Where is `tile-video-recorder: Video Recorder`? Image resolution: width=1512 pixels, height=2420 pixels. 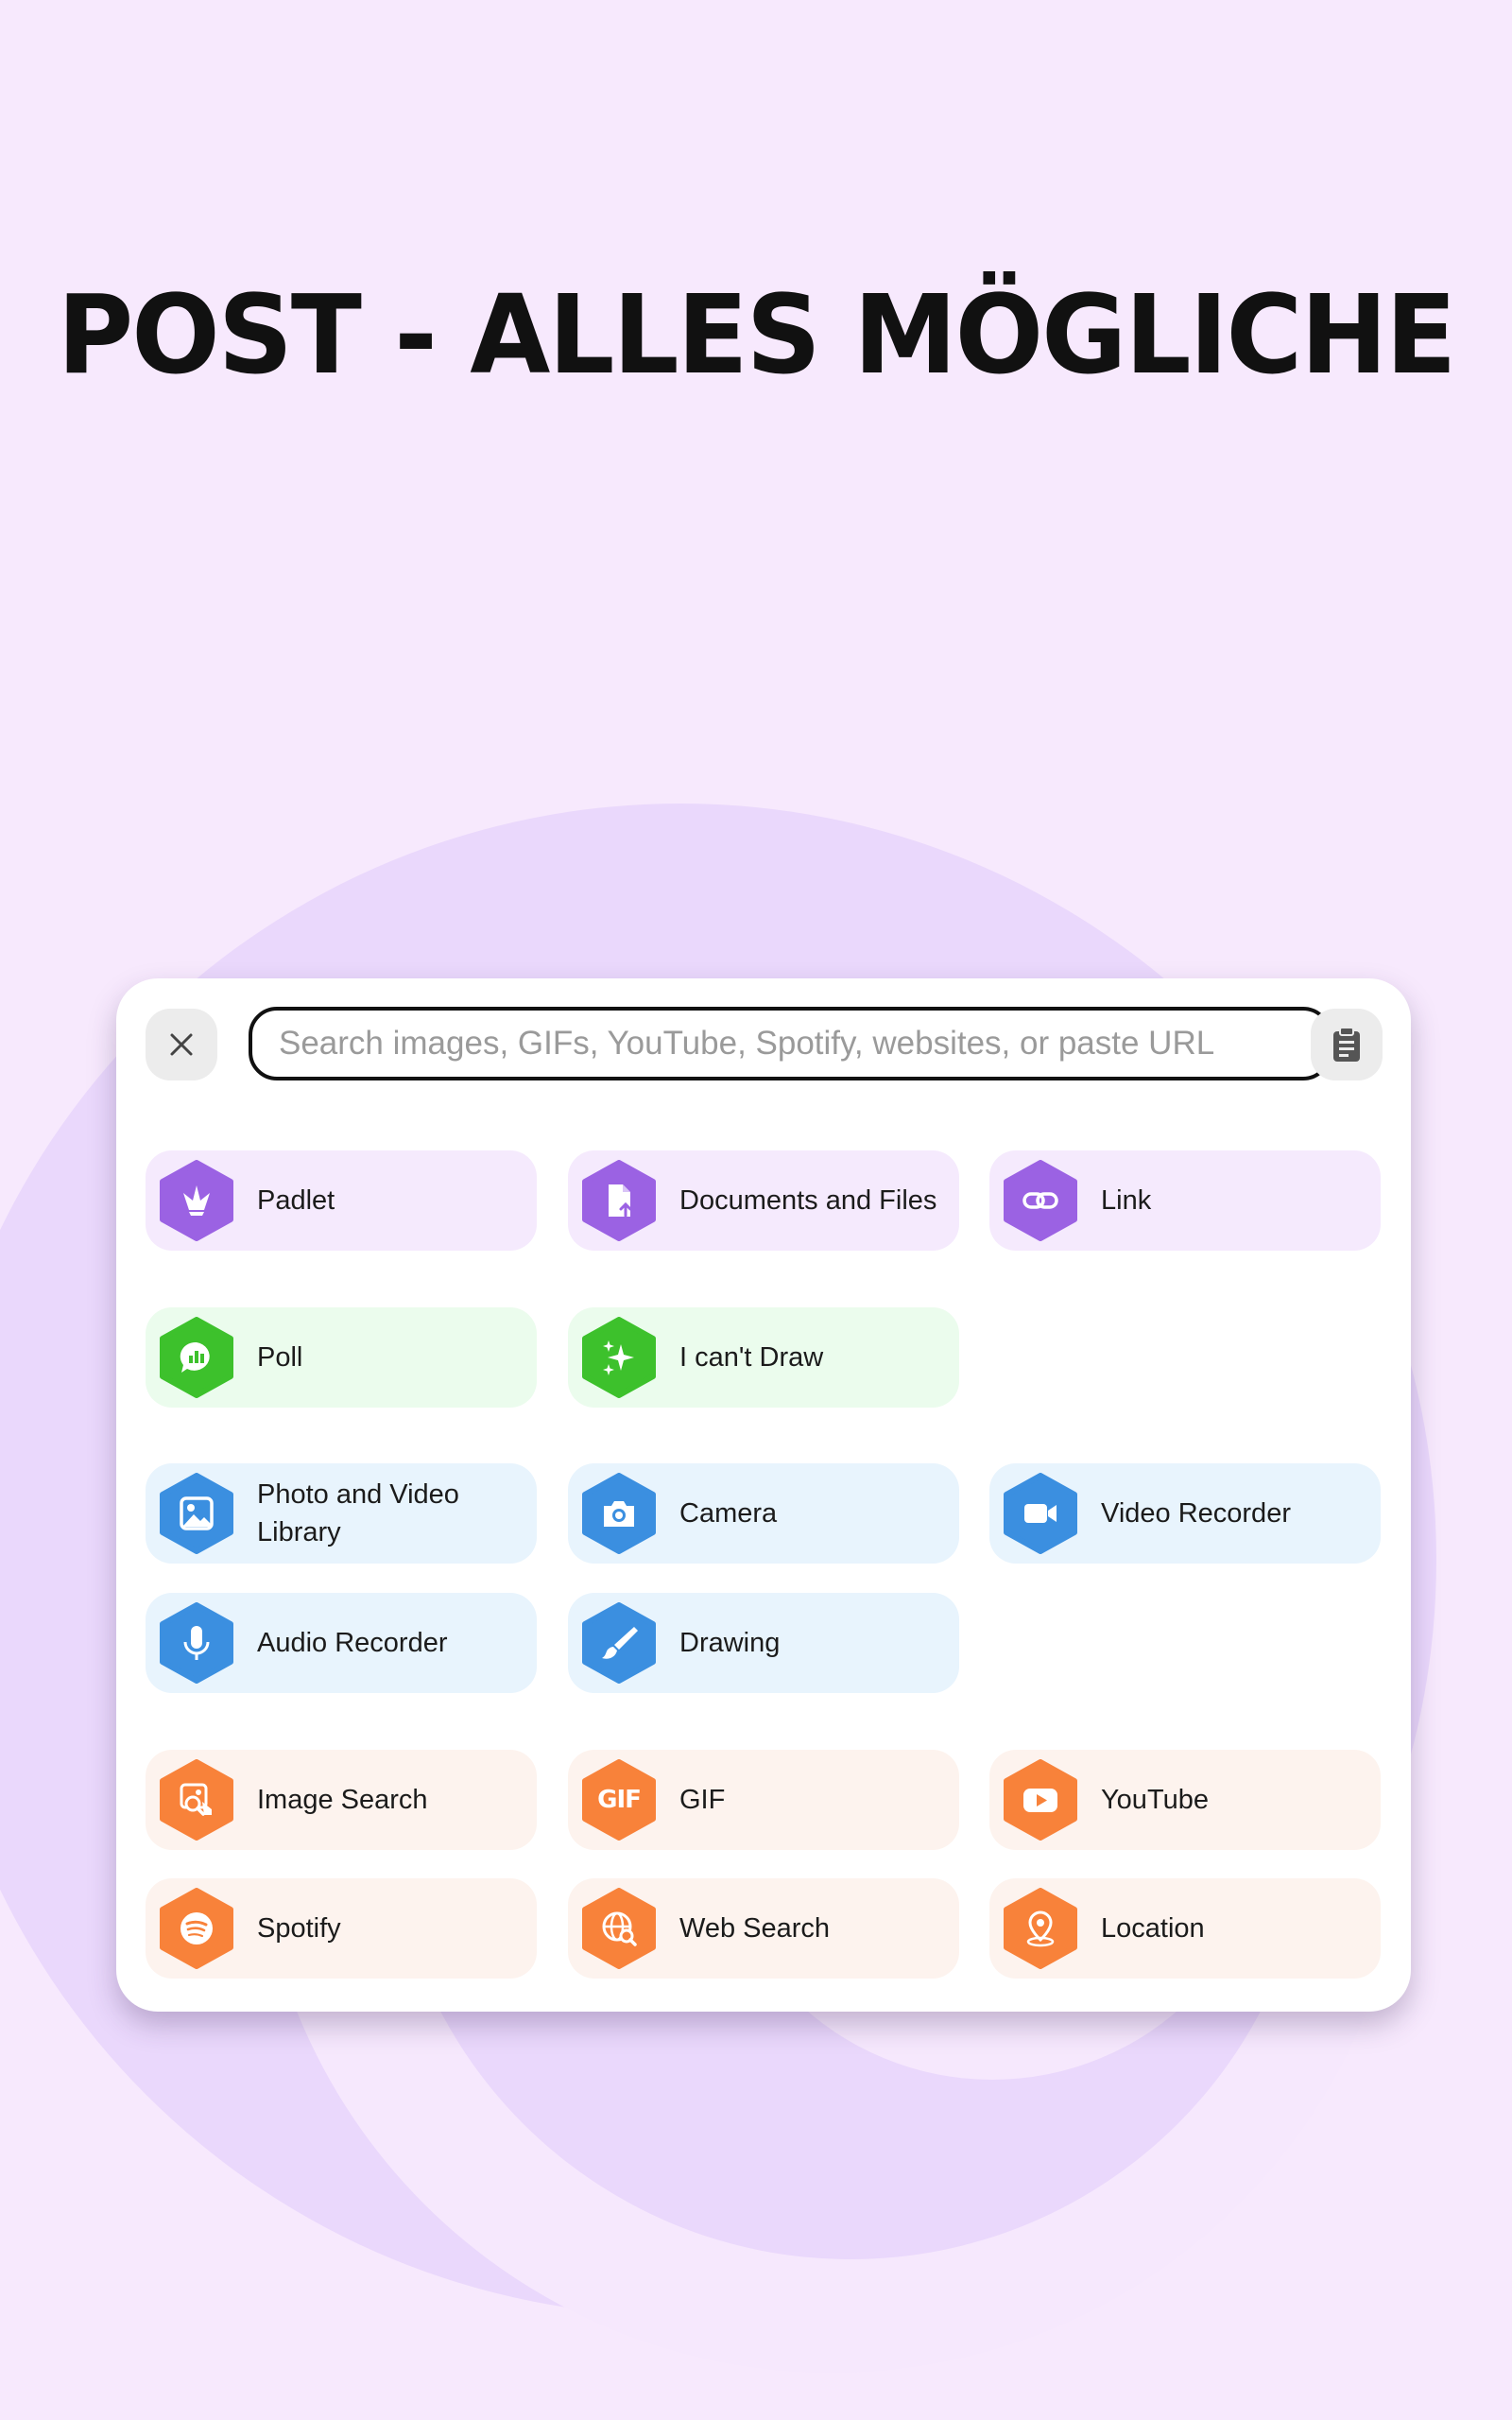 tile-video-recorder: Video Recorder is located at coordinates (1185, 1513).